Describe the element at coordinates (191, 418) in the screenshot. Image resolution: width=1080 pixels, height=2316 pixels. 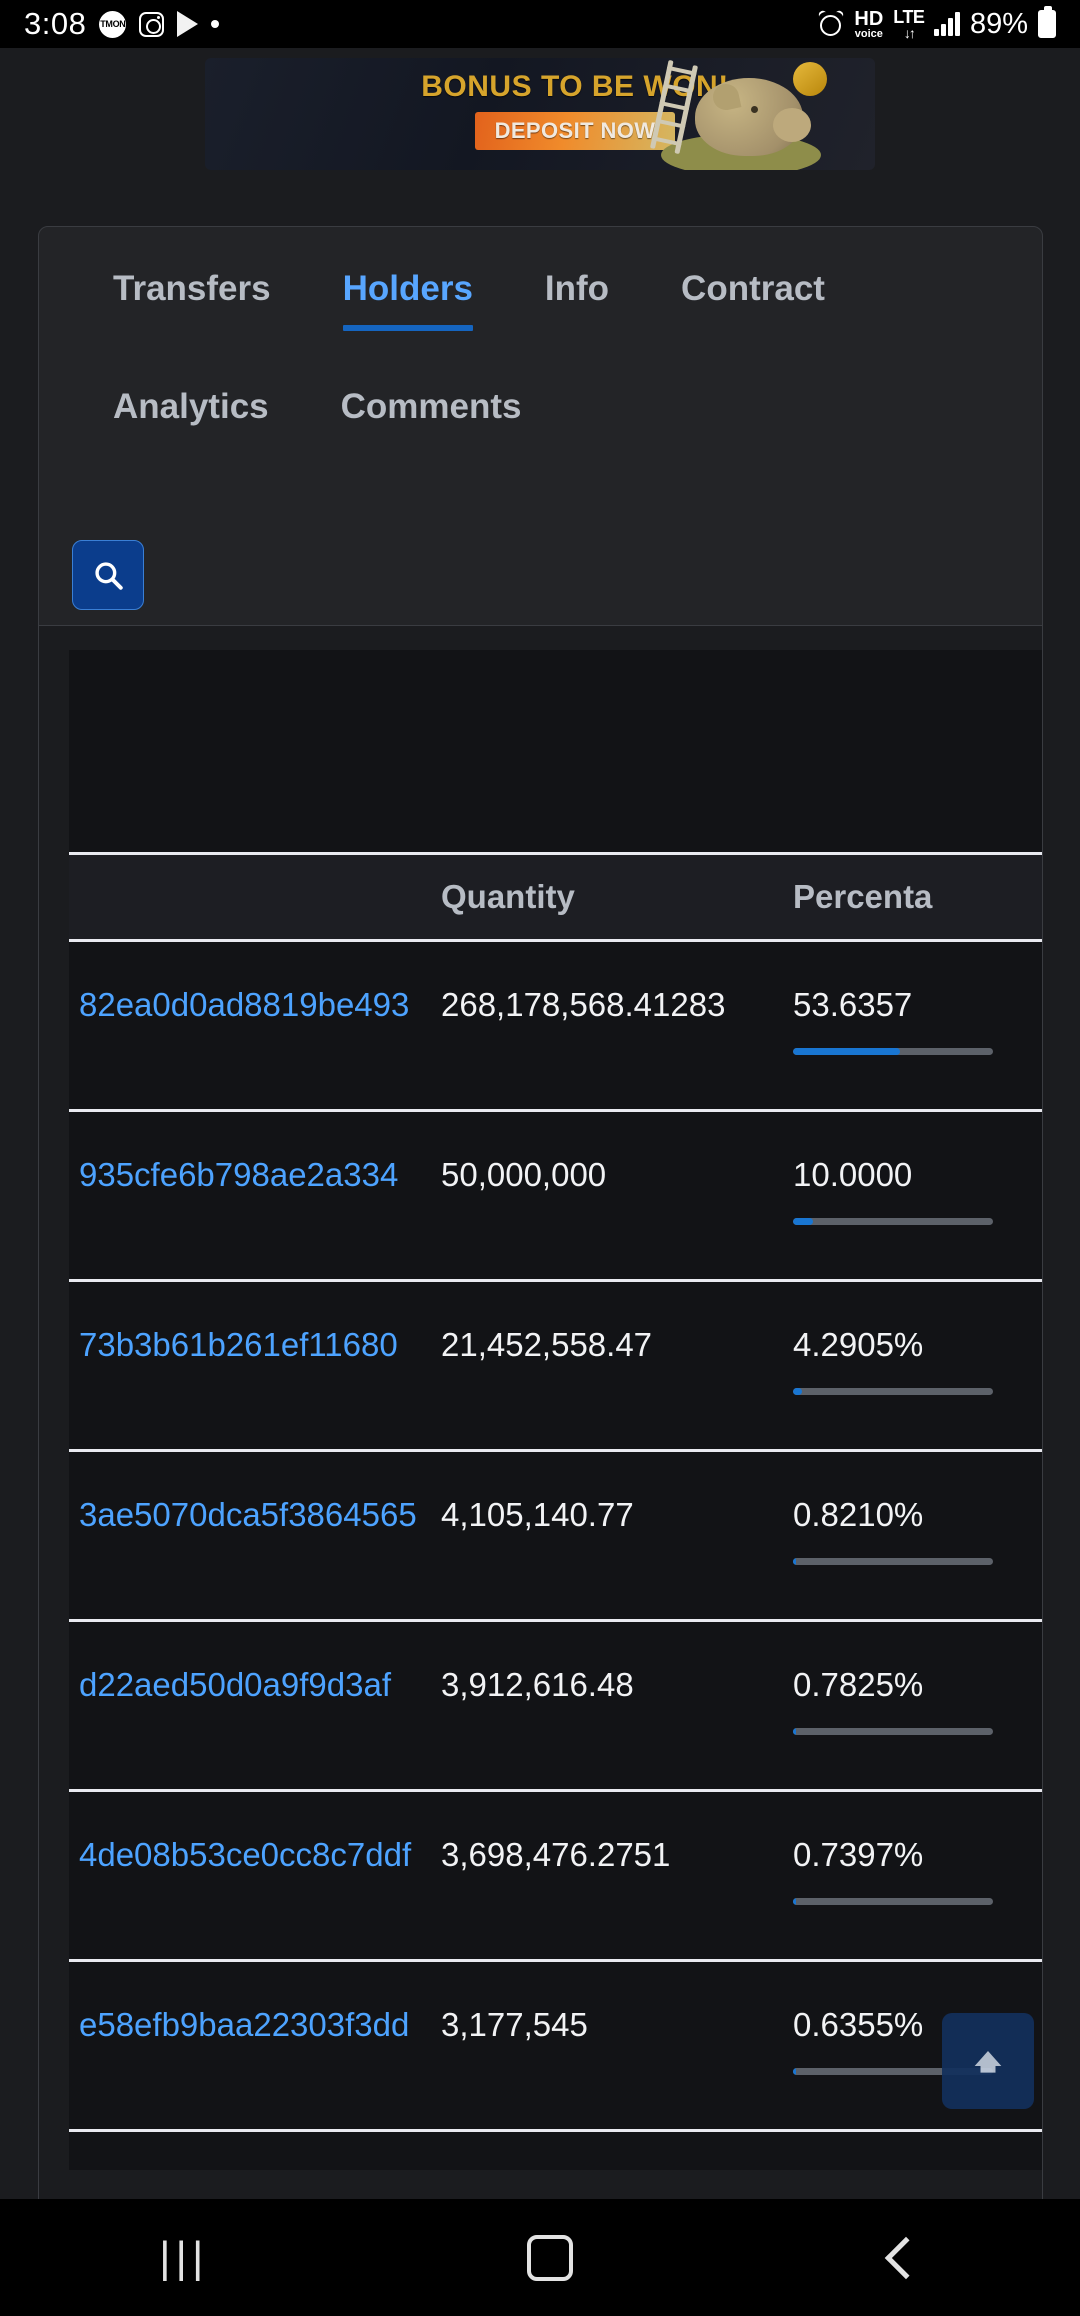
I see `tab-analytics: Analytics` at that location.